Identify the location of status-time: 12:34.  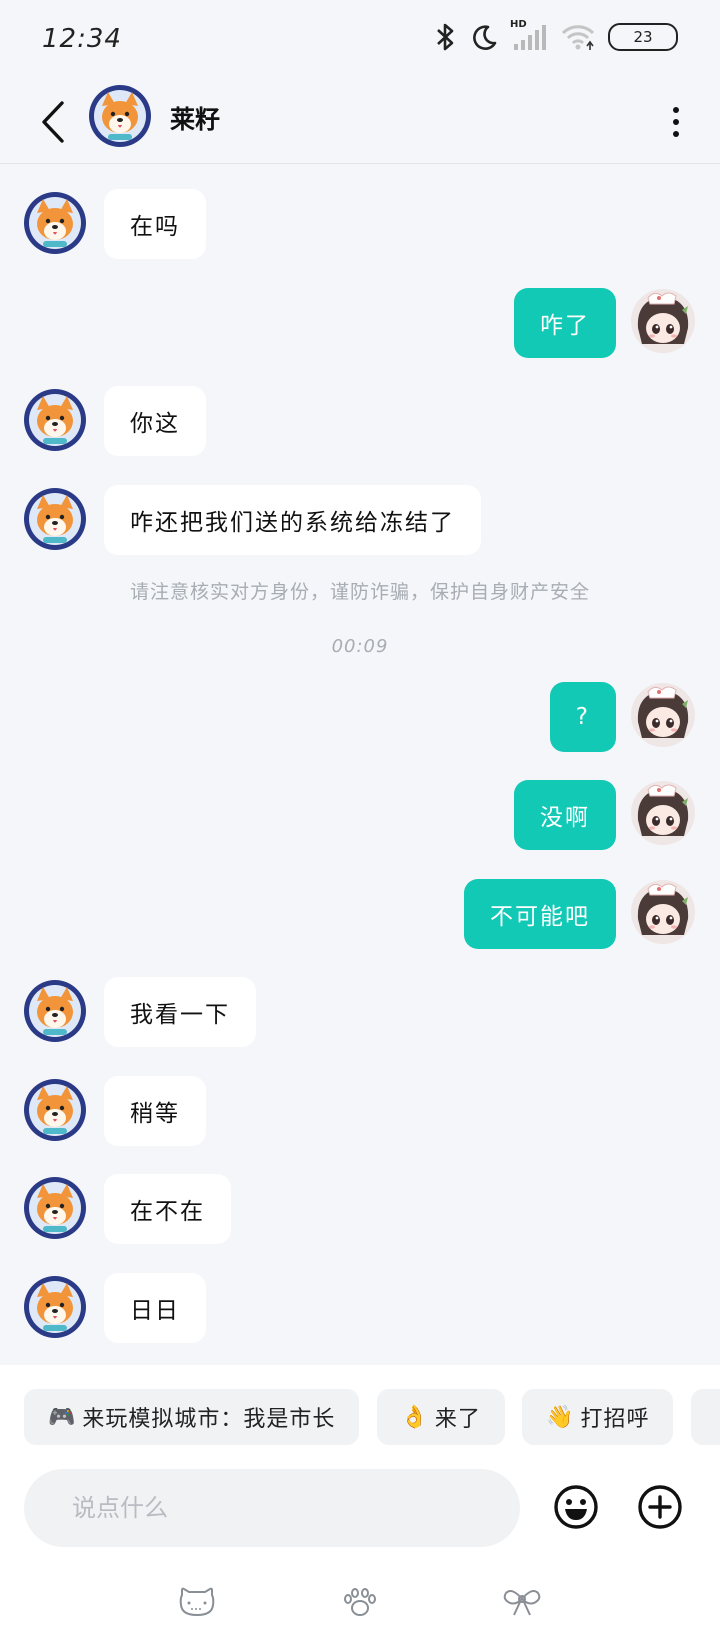
(82, 39).